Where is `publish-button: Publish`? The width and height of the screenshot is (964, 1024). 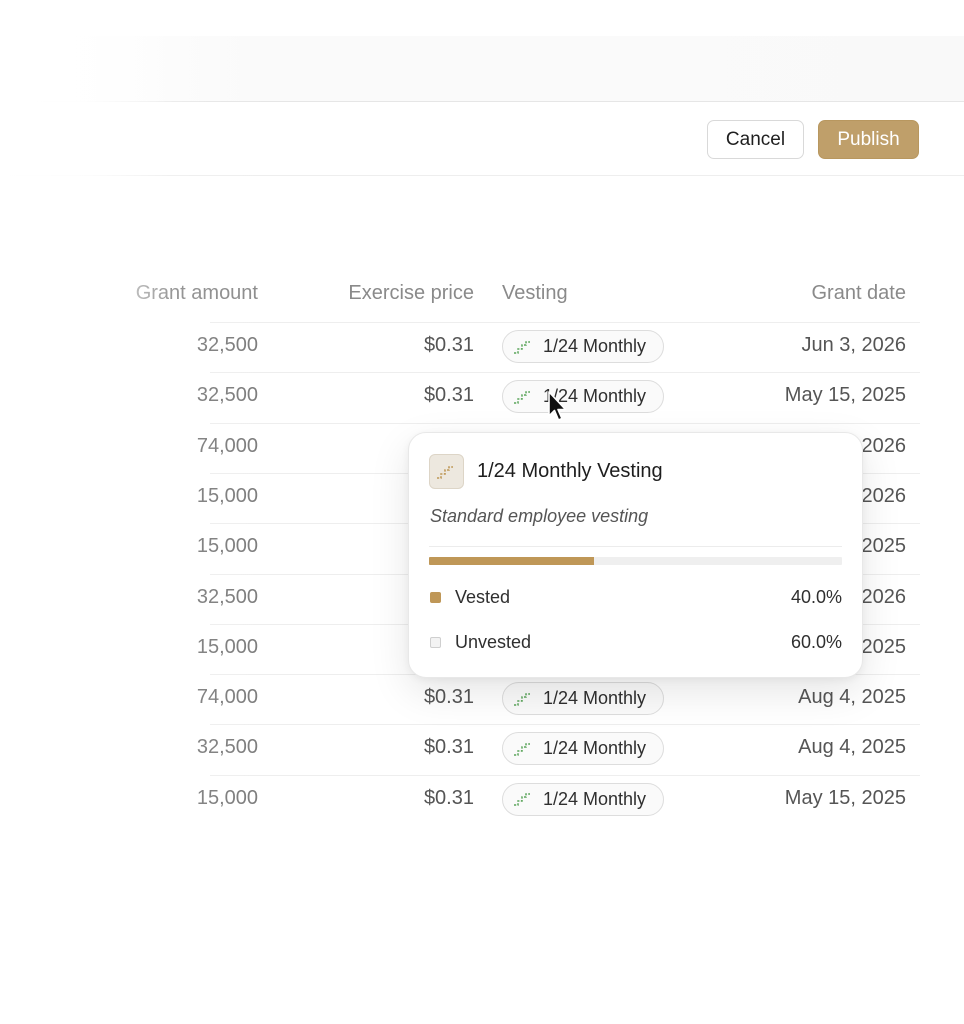 publish-button: Publish is located at coordinates (868, 139).